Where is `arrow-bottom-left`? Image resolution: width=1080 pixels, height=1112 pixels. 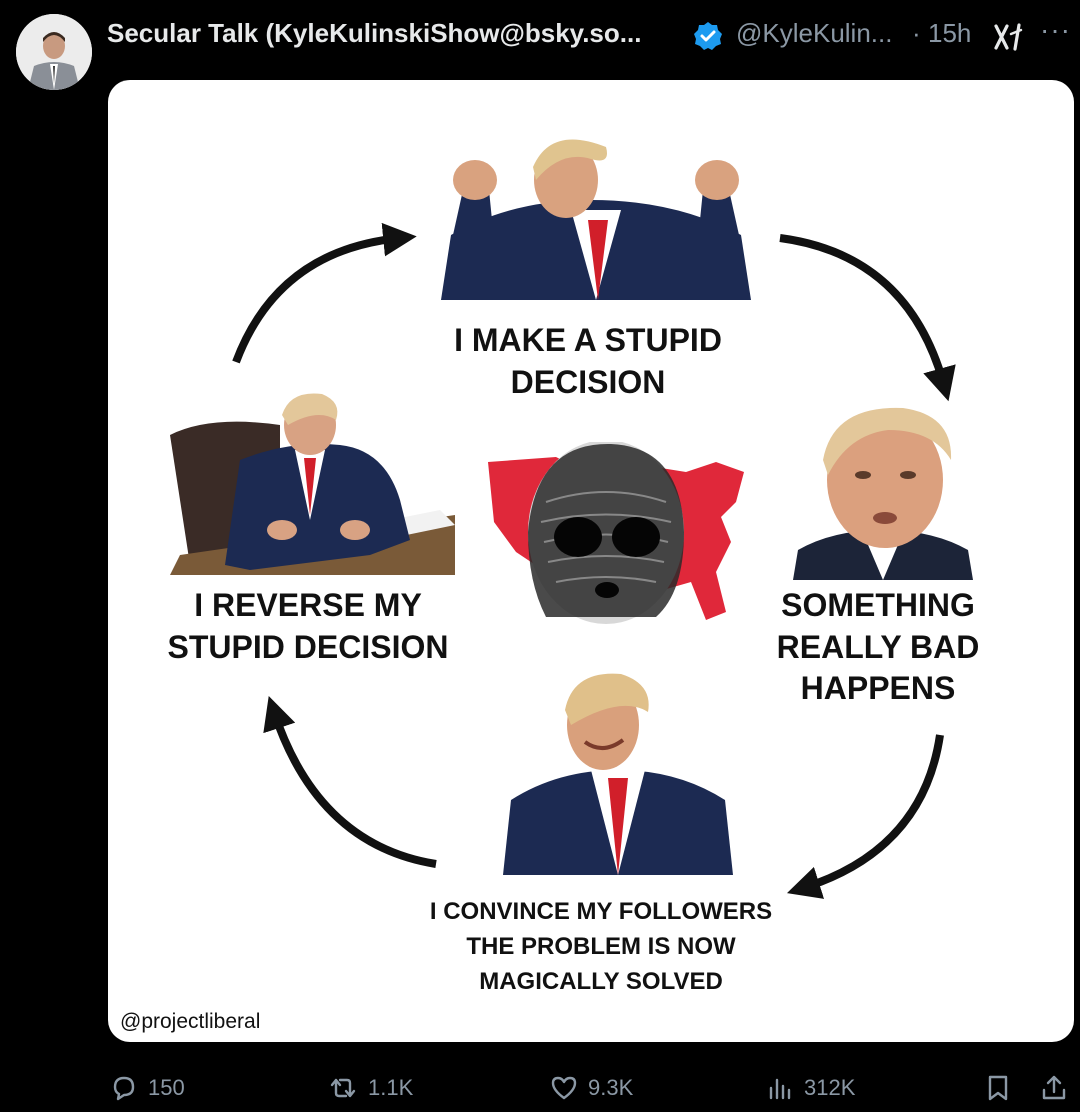
arrow-bottom-left is located at coordinates (350, 782).